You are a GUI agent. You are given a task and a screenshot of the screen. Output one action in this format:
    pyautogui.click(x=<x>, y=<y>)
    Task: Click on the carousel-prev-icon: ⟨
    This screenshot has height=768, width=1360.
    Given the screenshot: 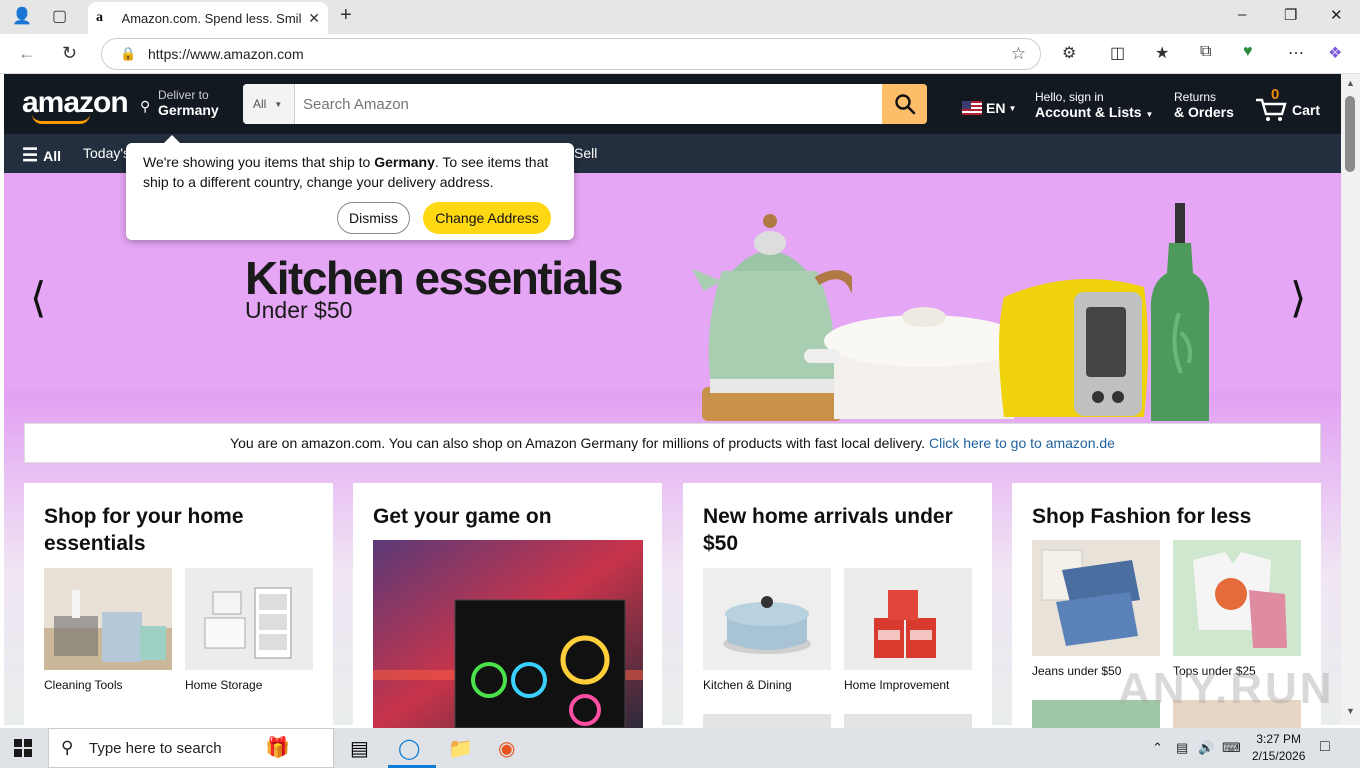 What is the action you would take?
    pyautogui.click(x=38, y=297)
    